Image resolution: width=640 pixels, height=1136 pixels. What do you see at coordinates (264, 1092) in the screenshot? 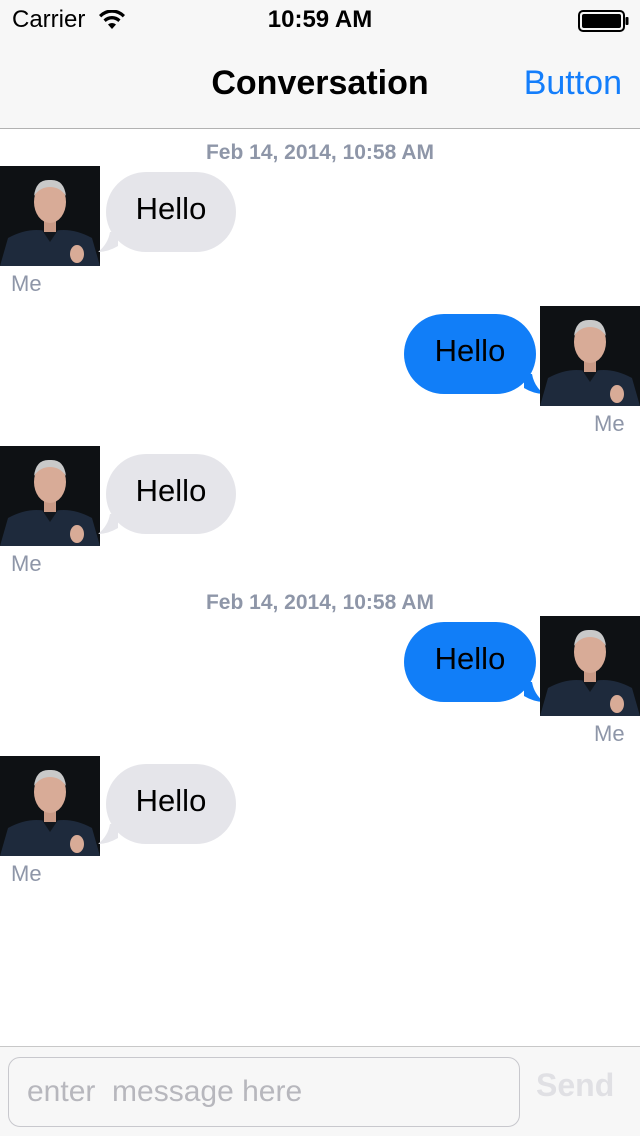
I see `message-input` at bounding box center [264, 1092].